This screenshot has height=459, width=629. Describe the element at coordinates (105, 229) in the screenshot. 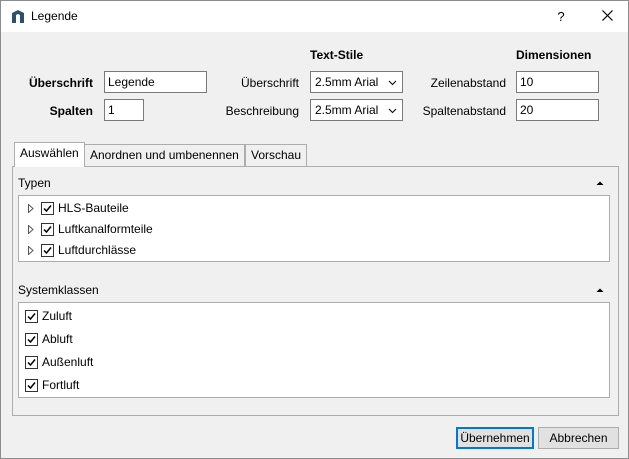

I see `list-item-label: Luftkanalformteile` at that location.